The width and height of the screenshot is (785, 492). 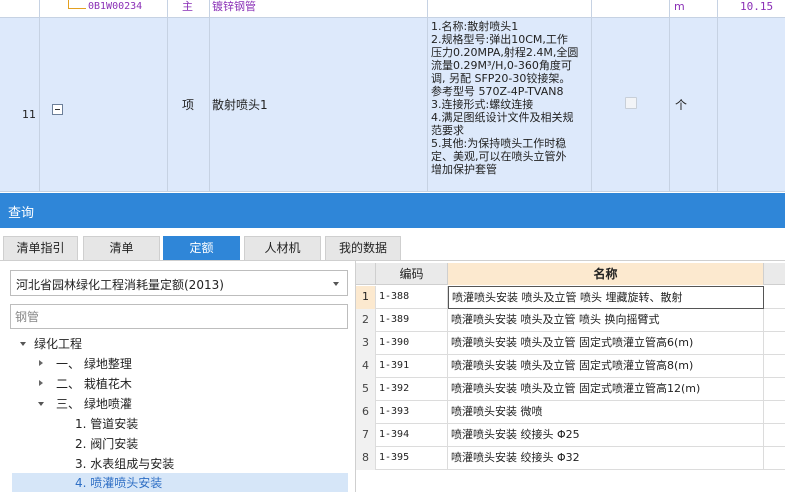 What do you see at coordinates (501, 65) in the screenshot?
I see `feature-line: 流量0.29M³/H,0-360角度可` at bounding box center [501, 65].